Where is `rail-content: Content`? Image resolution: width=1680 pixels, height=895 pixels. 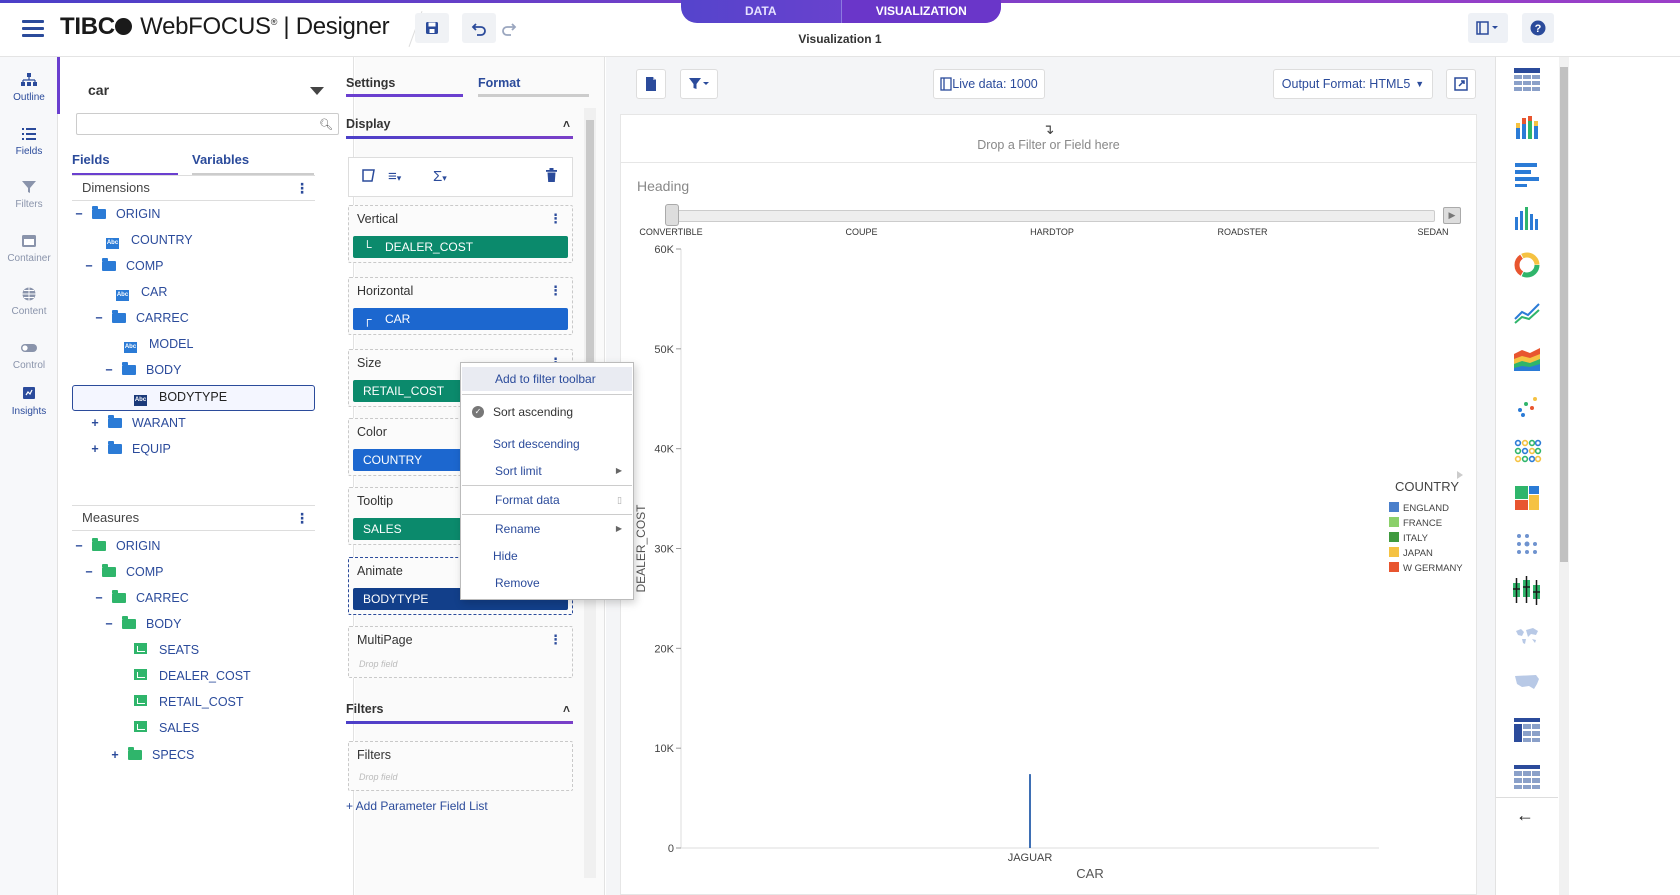
rail-content: Content is located at coordinates (29, 301).